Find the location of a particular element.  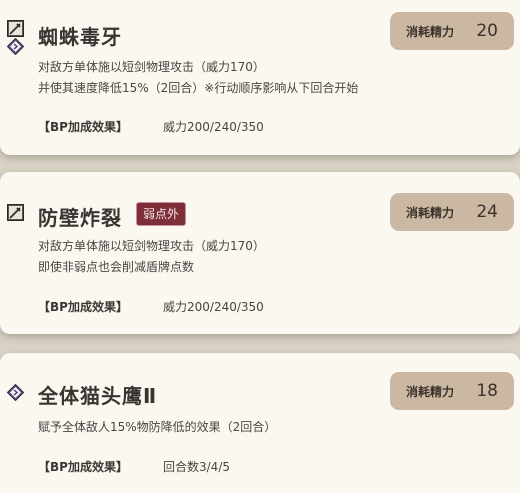

cost-box: 消耗精力 24 is located at coordinates (452, 212).